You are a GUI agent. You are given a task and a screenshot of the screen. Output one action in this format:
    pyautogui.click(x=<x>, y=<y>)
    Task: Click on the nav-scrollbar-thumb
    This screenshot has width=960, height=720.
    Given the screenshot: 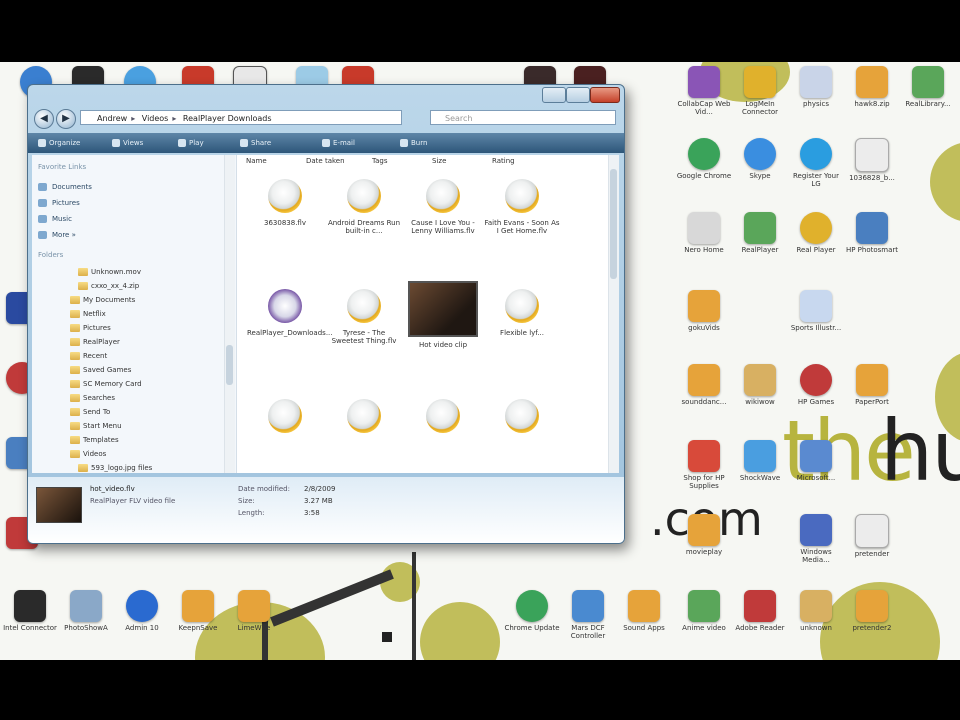 What is the action you would take?
    pyautogui.click(x=229, y=365)
    